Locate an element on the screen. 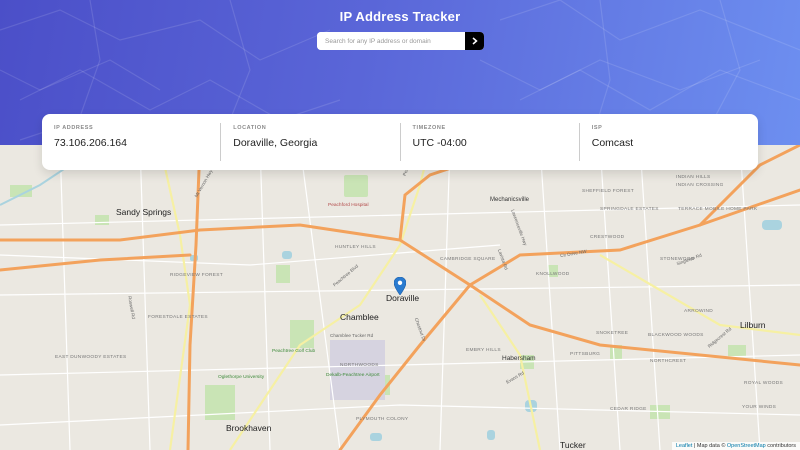 The height and width of the screenshot is (450, 800). map-label: Brookhaven is located at coordinates (249, 428).